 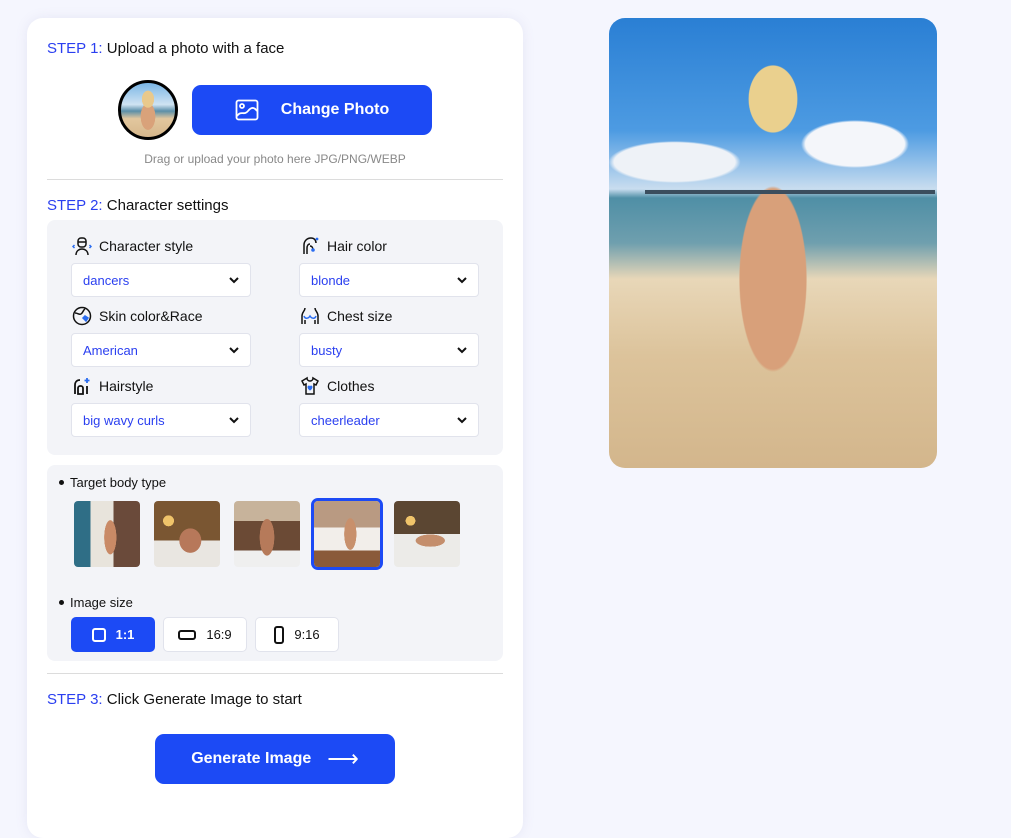 What do you see at coordinates (148, 110) in the screenshot?
I see `uploaded-photo-avatar` at bounding box center [148, 110].